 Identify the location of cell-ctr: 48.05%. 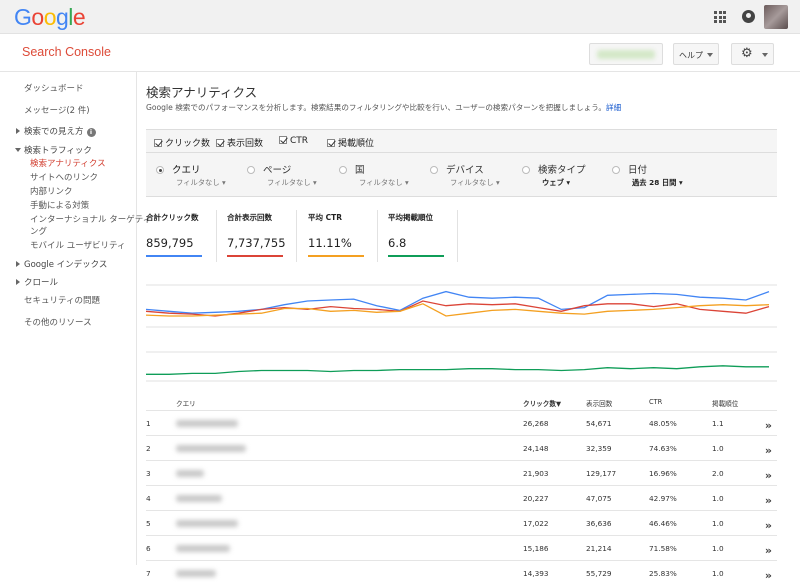
(663, 423).